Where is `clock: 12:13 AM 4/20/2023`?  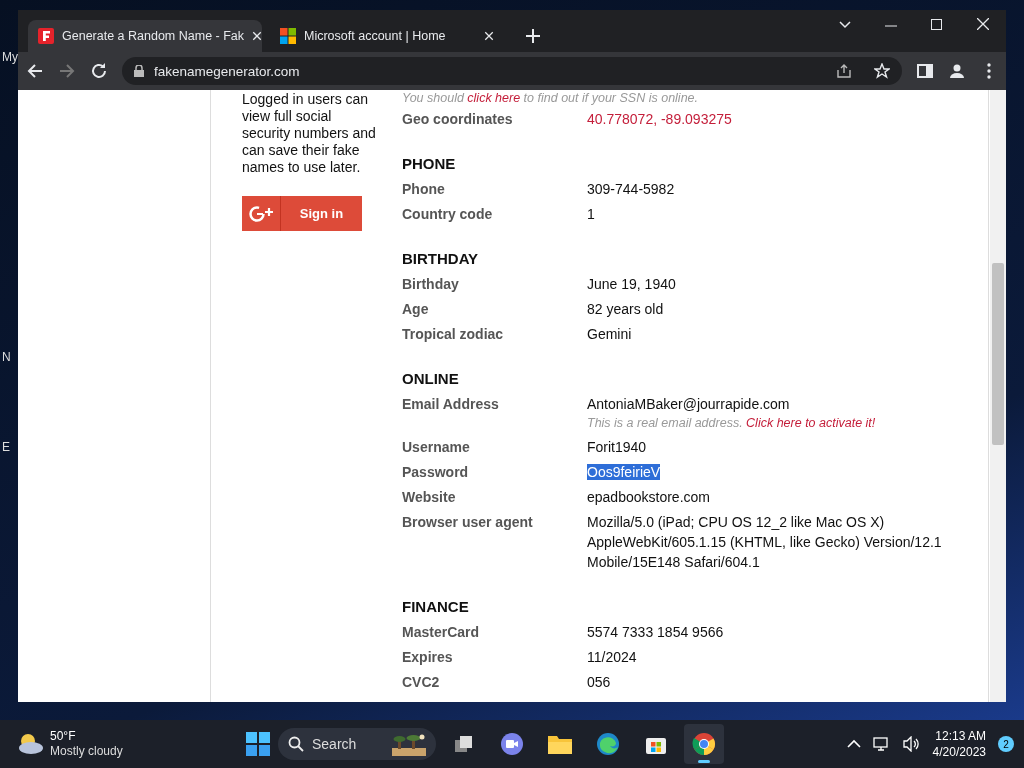 clock: 12:13 AM 4/20/2023 is located at coordinates (959, 744).